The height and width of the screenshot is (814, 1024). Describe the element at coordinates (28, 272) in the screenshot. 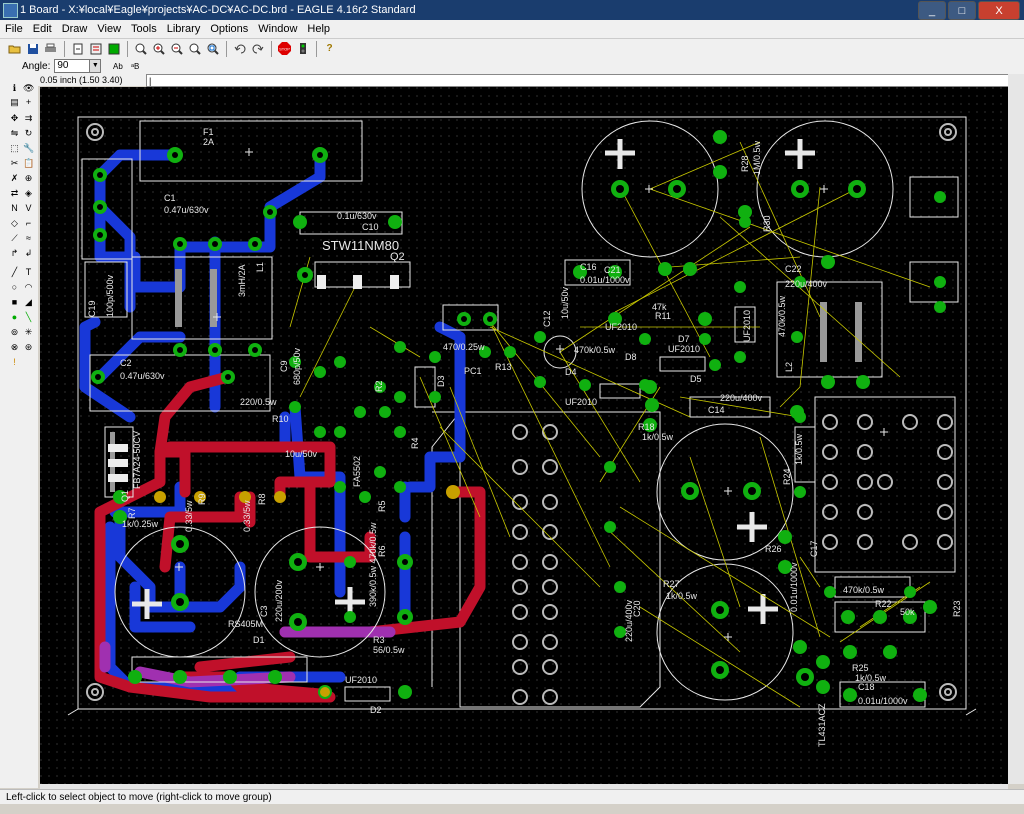

I see `text-icon: T` at that location.